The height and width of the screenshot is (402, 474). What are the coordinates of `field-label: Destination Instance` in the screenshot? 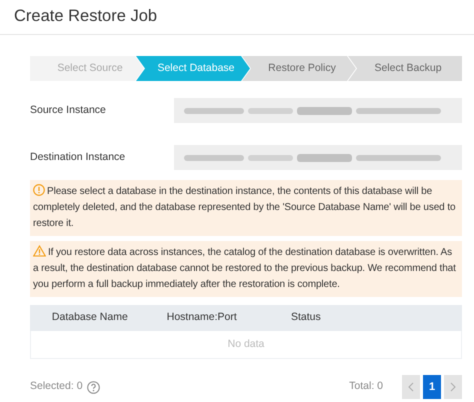 It's located at (78, 157).